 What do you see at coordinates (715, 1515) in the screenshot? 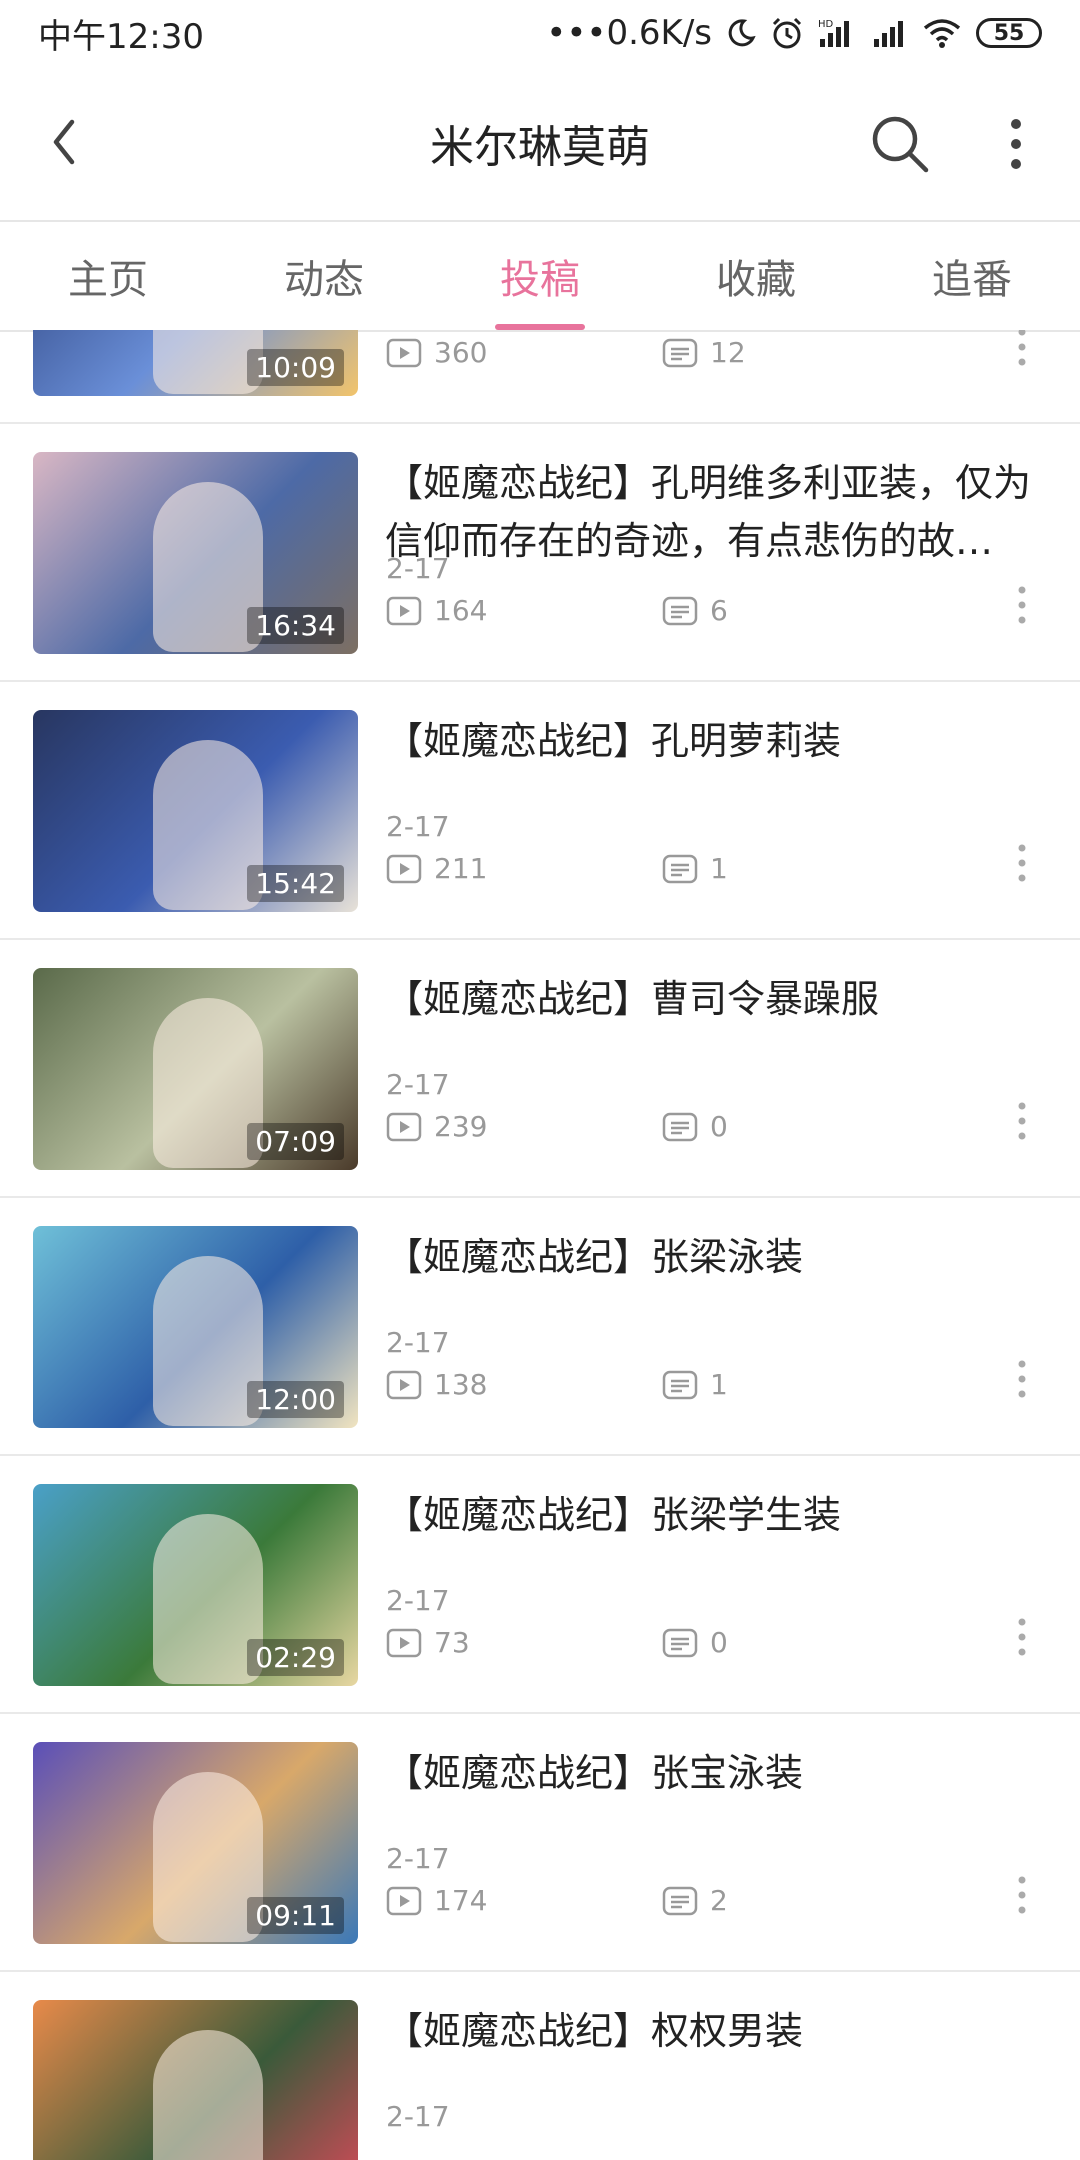
I see `video-title: 【姬魔恋战纪】张梁学生装` at bounding box center [715, 1515].